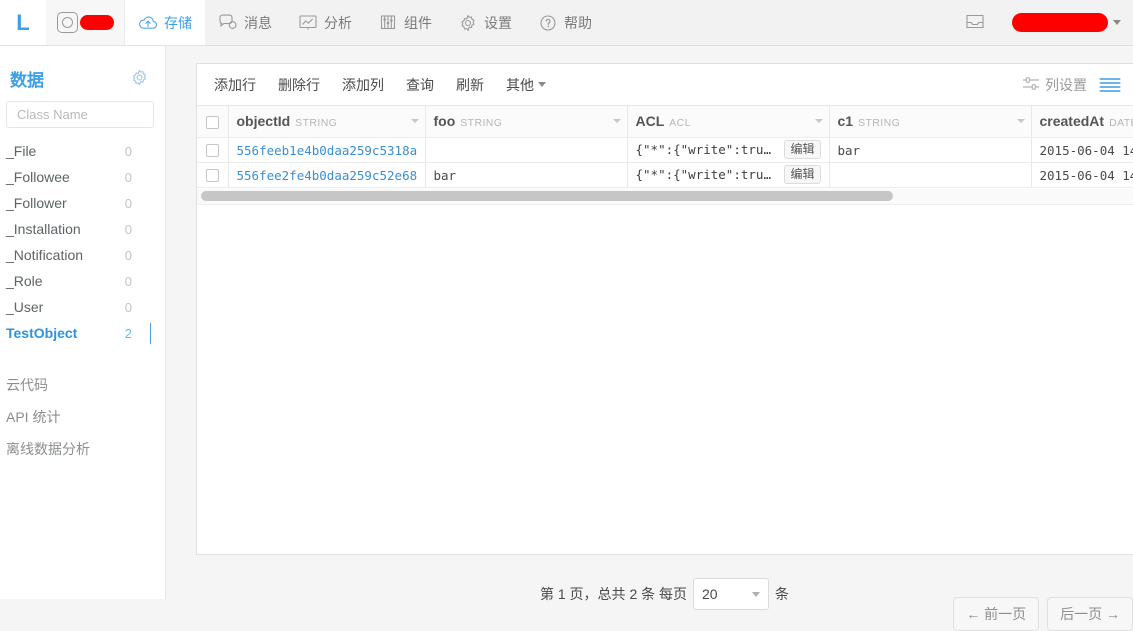 This screenshot has height=631, width=1133. I want to click on nav-item-settings: 设置, so click(485, 22).